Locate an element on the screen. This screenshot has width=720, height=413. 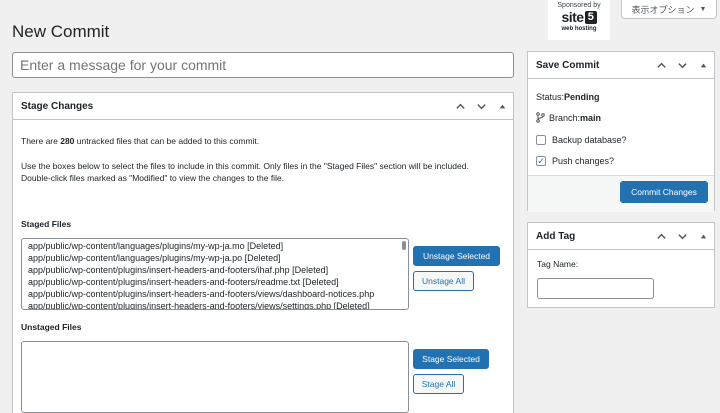
unstaged-files-list is located at coordinates (215, 377).